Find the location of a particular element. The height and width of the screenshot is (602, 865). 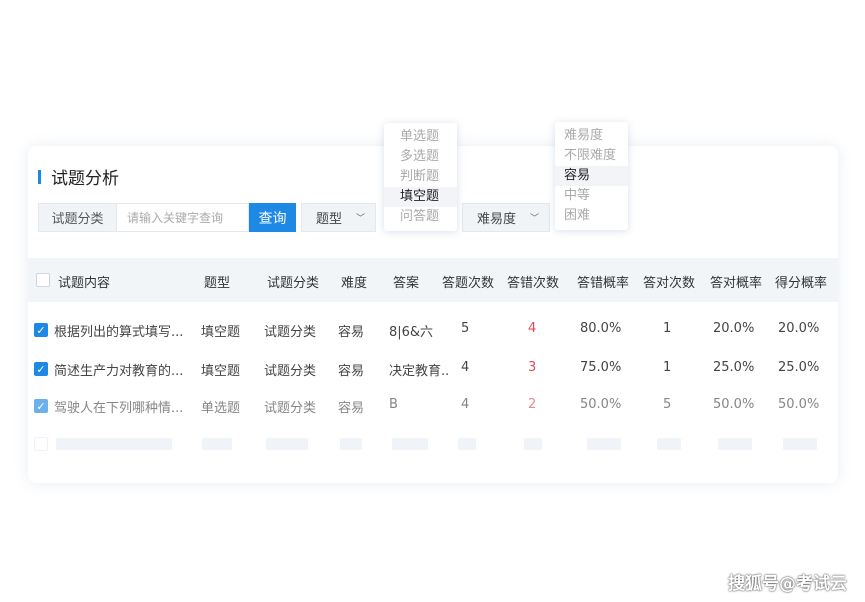

row-wrong-rate: 80.0% is located at coordinates (601, 328).